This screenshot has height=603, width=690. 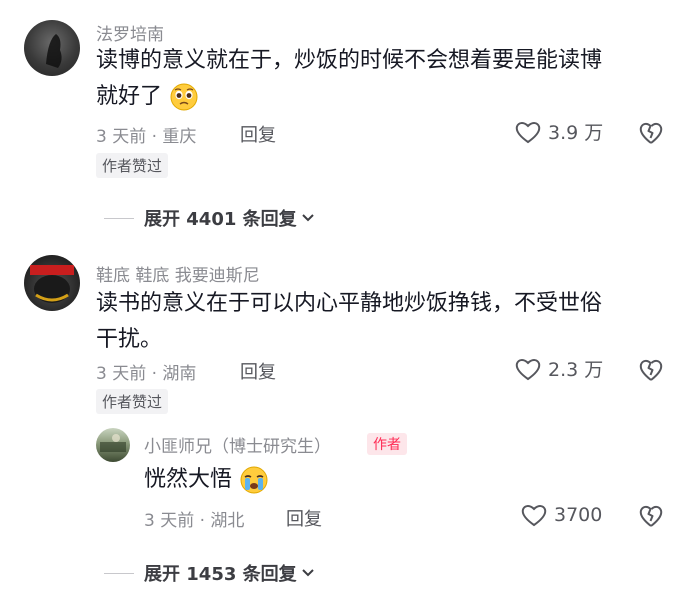 What do you see at coordinates (184, 97) in the screenshot?
I see `pleading-face-icon` at bounding box center [184, 97].